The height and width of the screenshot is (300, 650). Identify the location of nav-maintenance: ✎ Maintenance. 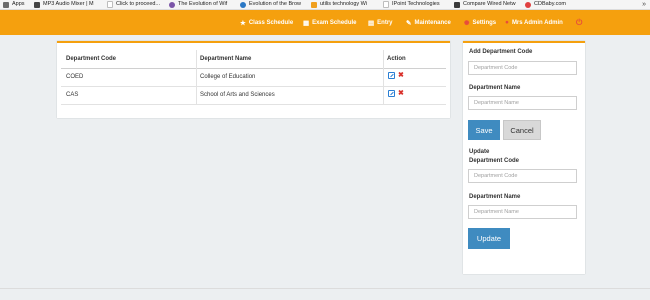
(428, 22).